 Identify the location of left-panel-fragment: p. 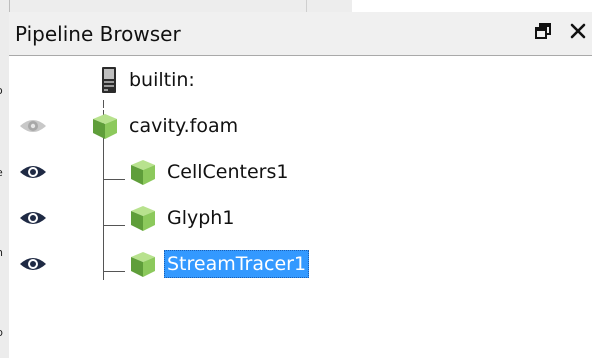
(1, 332).